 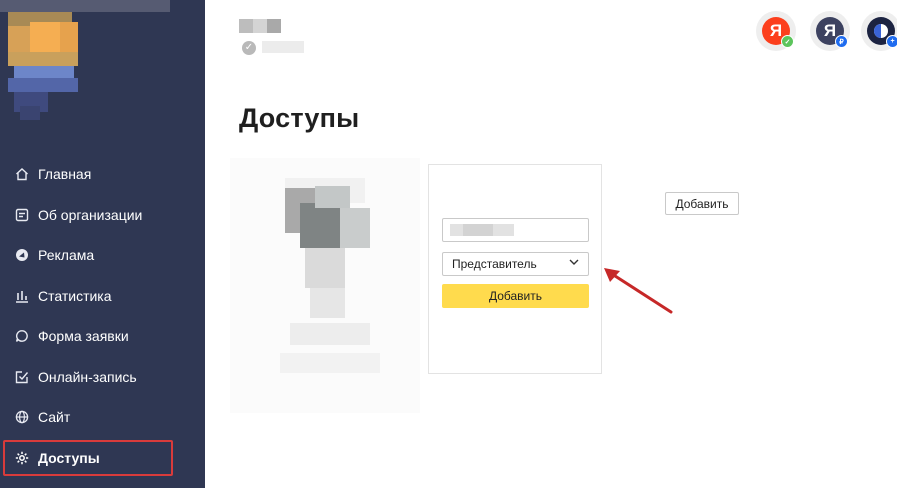 I want to click on user-card-redacted, so click(x=325, y=285).